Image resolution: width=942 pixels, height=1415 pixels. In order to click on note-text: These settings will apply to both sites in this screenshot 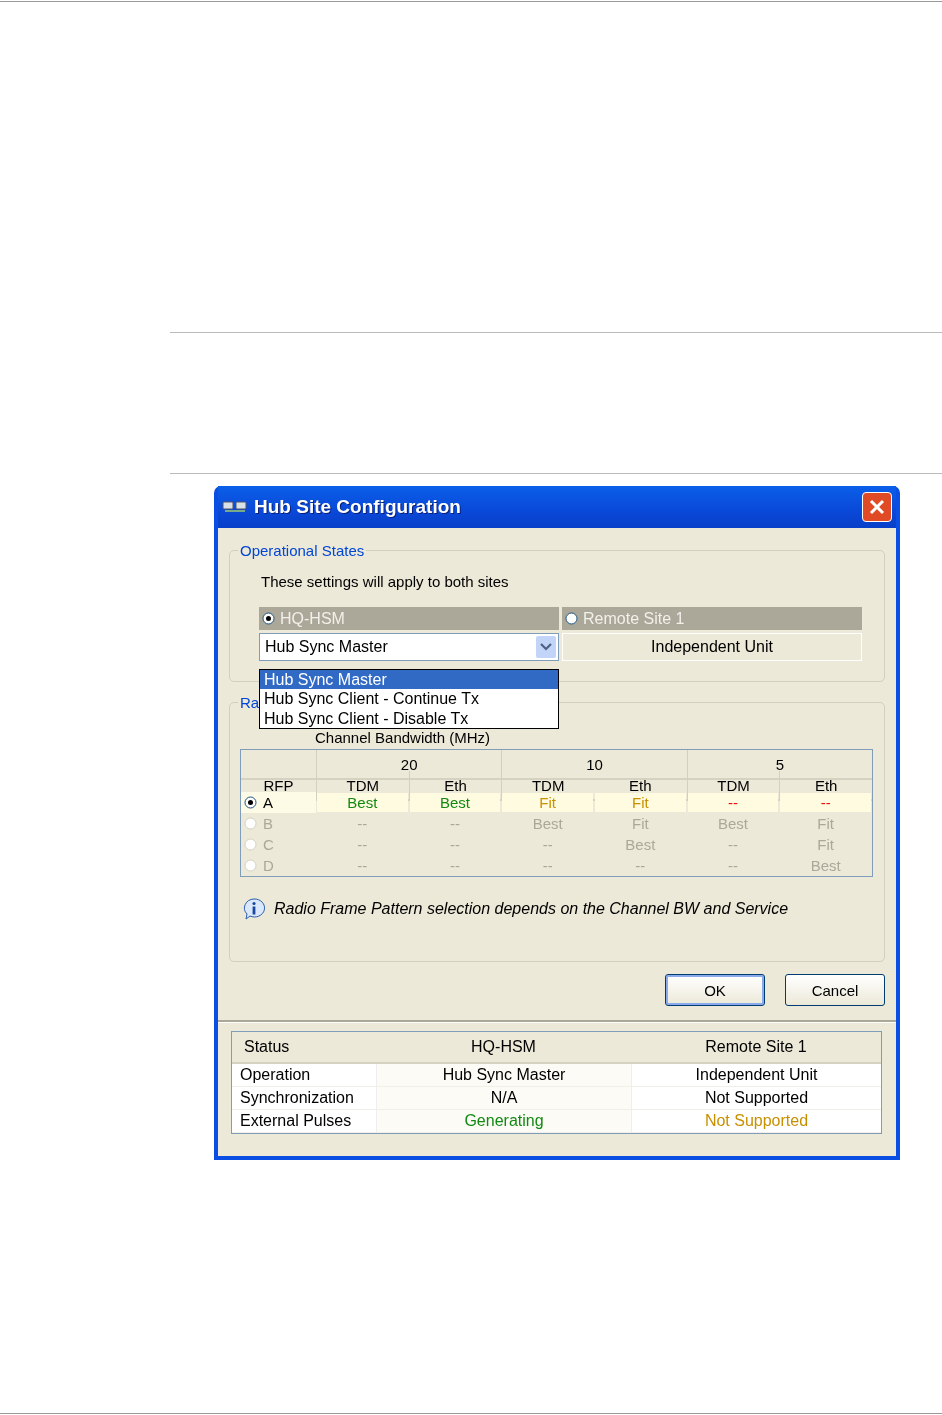, I will do `click(385, 581)`.